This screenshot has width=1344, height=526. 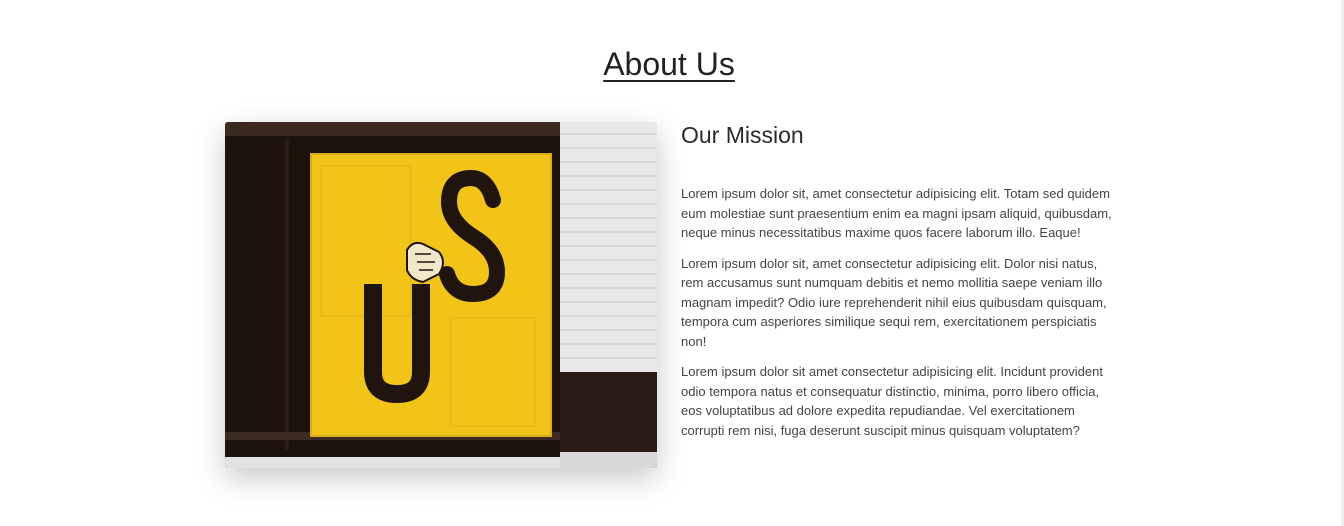 I want to click on about-heading-text: About Us, so click(x=669, y=64).